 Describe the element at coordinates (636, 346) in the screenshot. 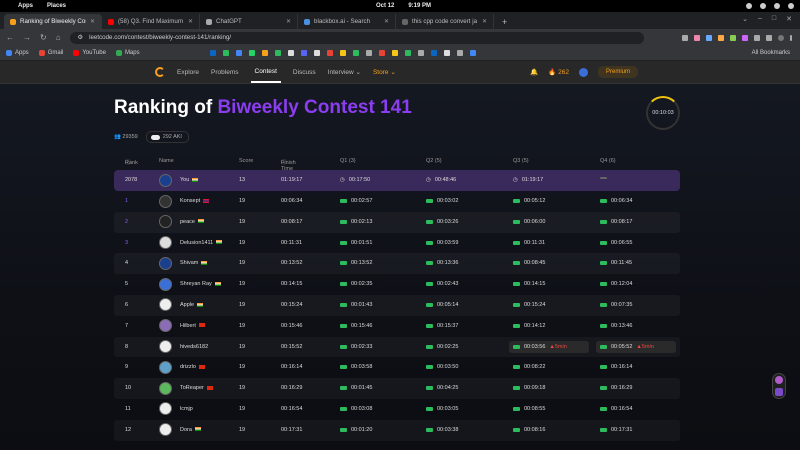

I see `q4-cell: 00:05:52 ▲5min` at that location.